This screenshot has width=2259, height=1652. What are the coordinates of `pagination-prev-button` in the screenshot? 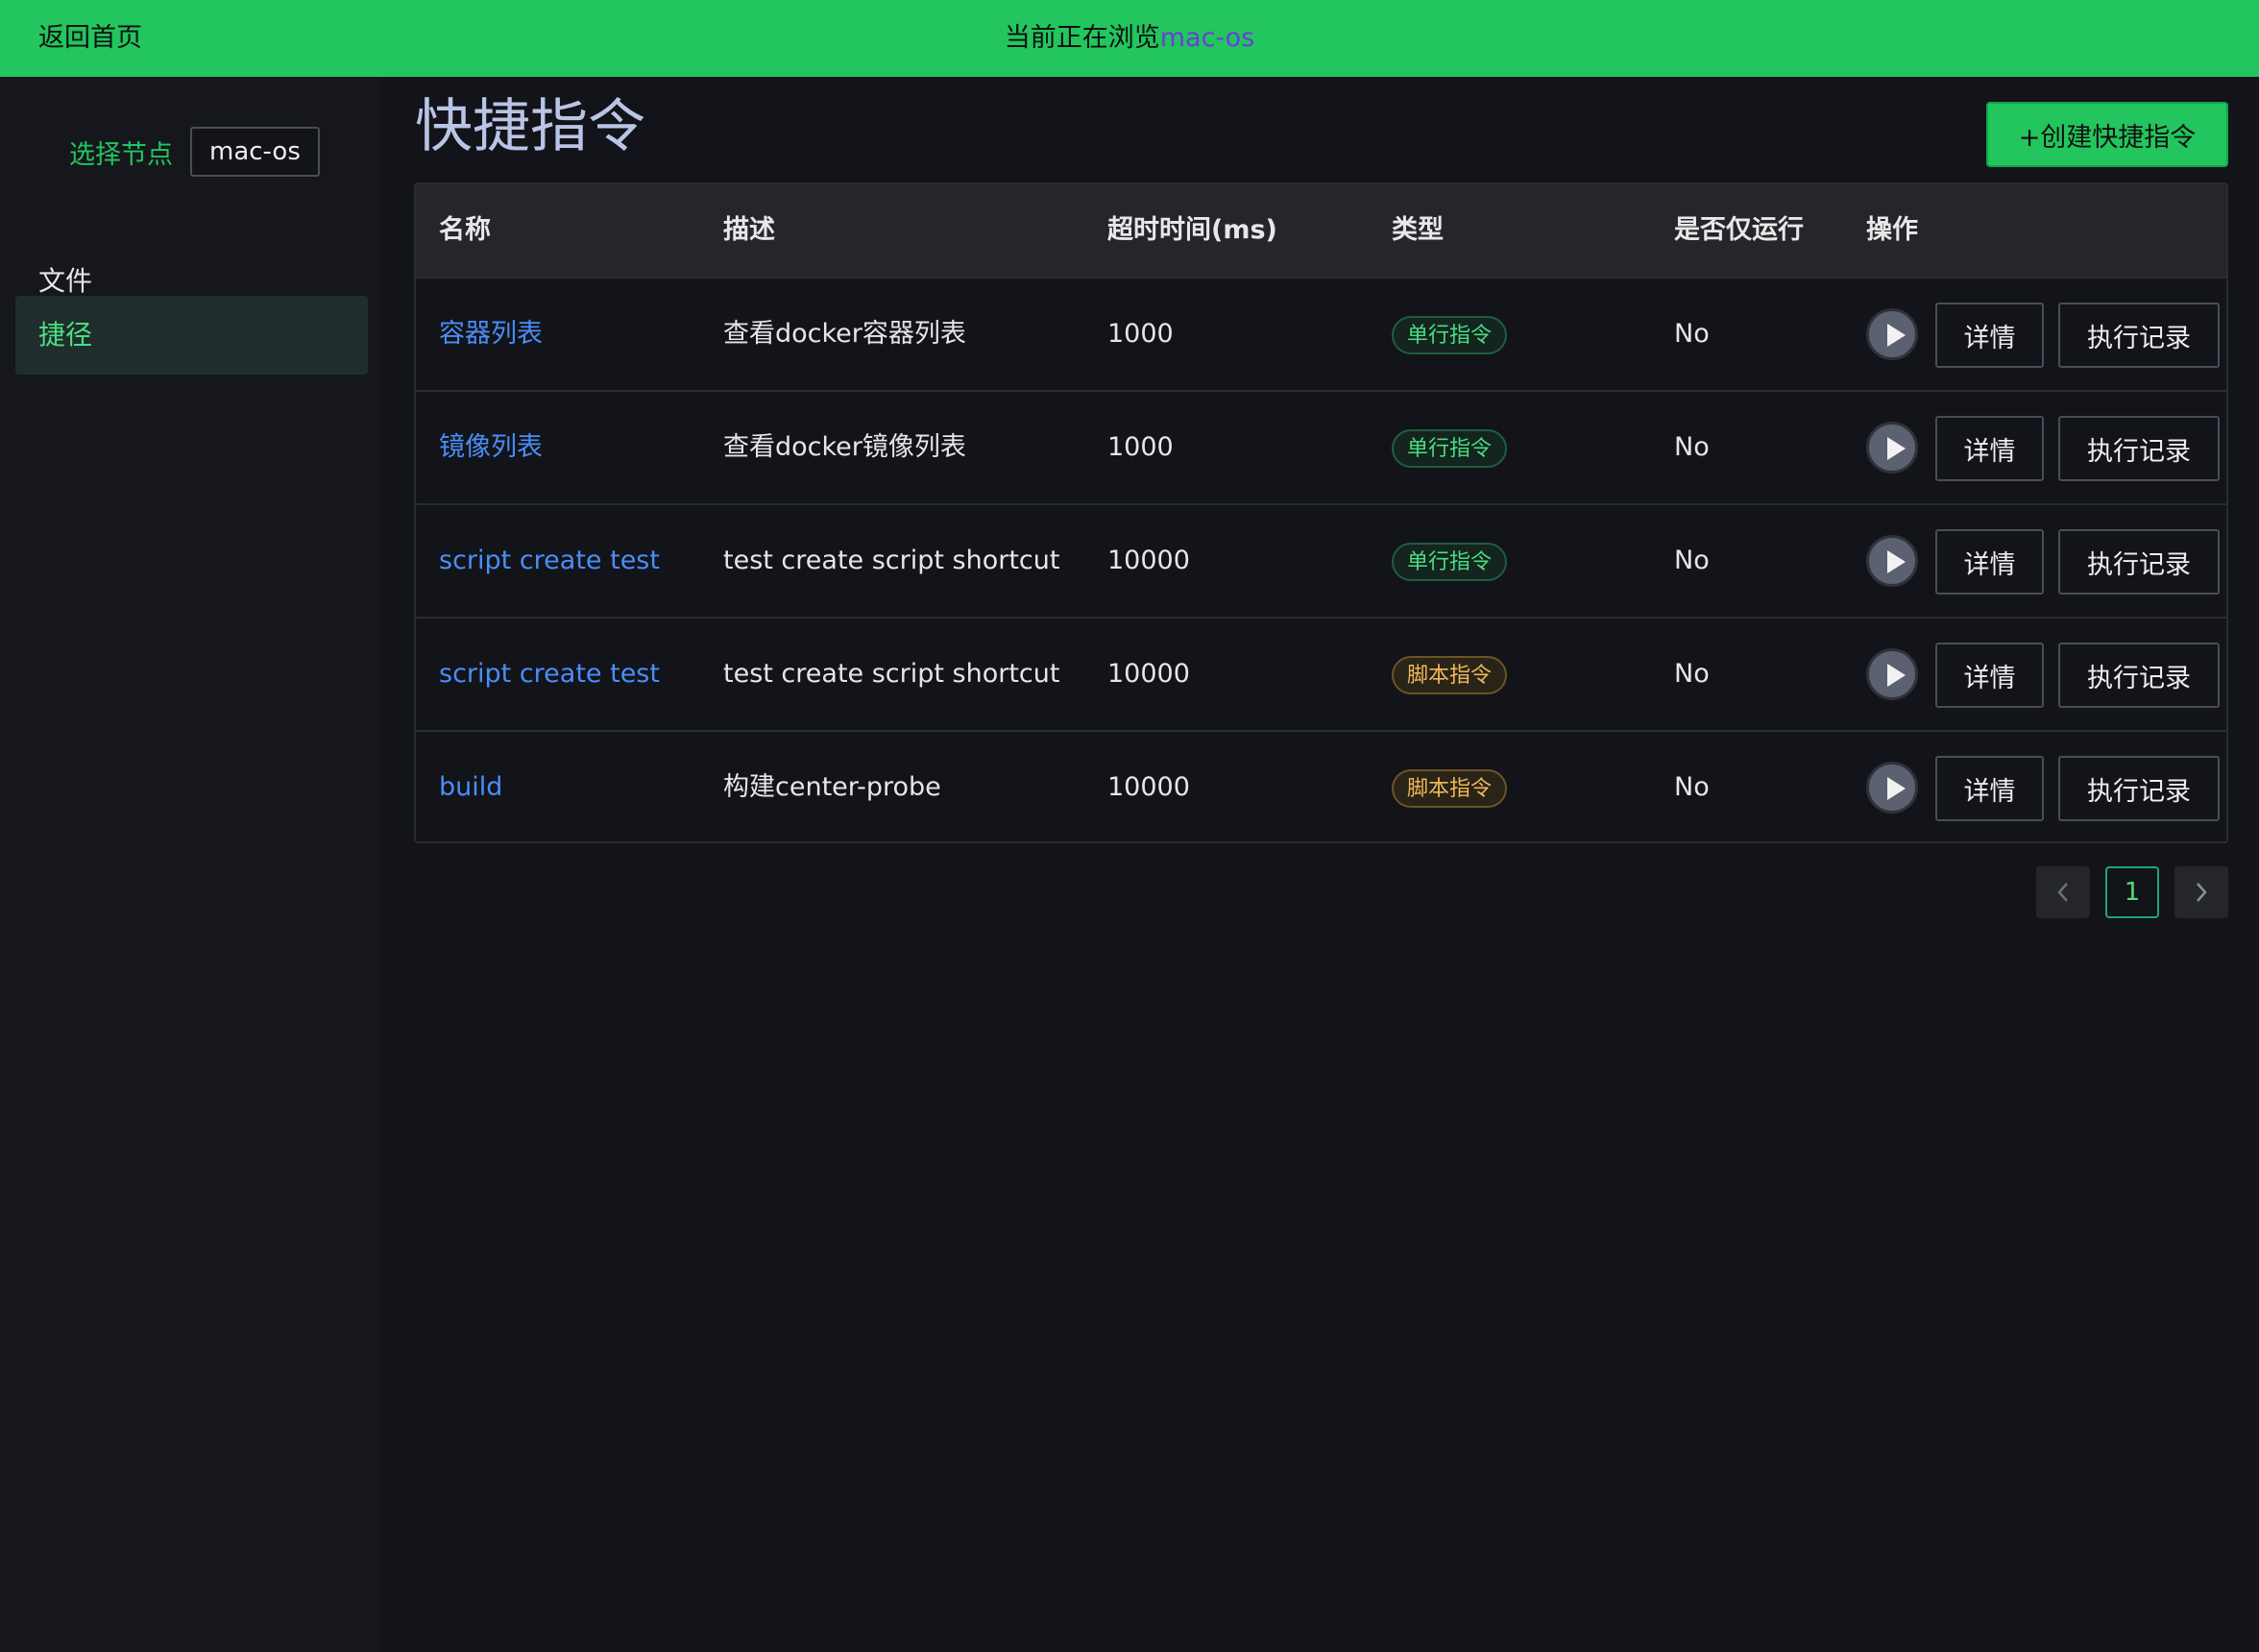 It's located at (2063, 892).